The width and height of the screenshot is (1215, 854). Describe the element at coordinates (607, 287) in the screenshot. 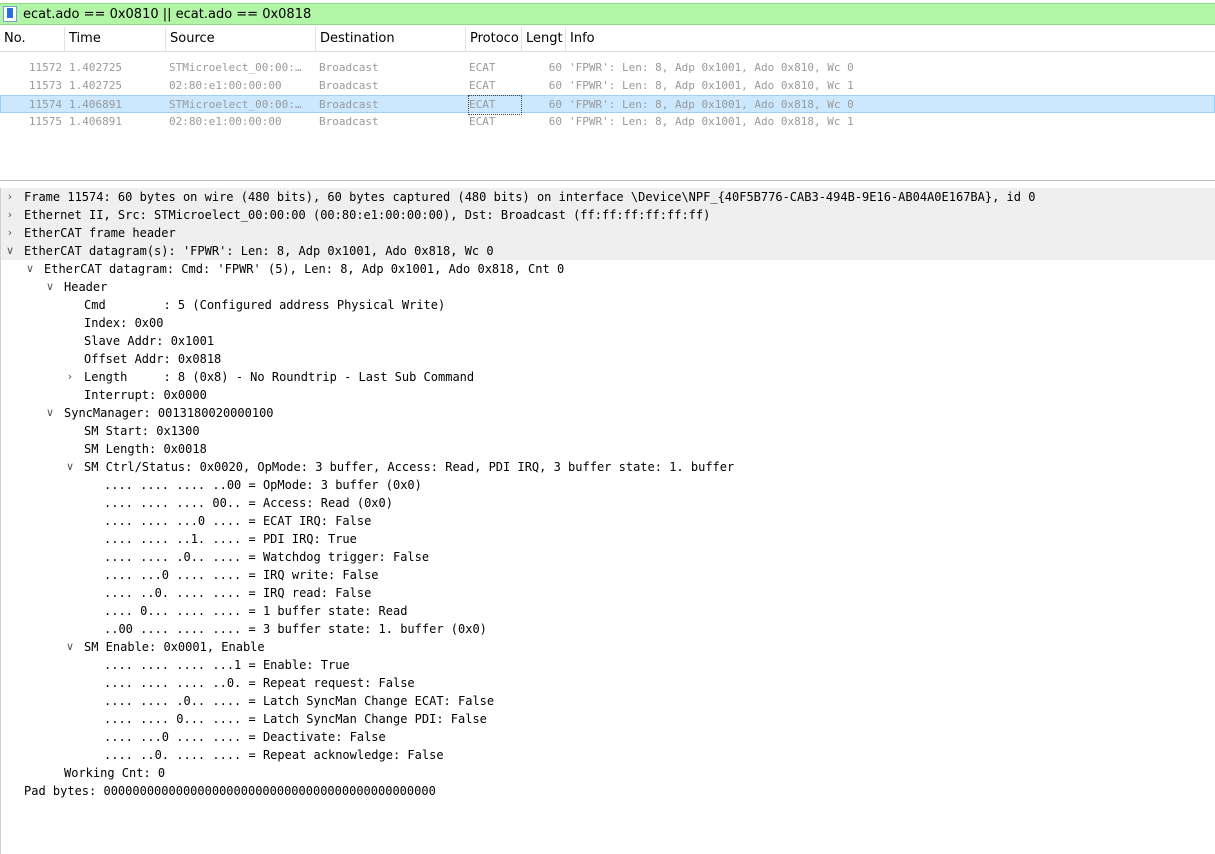

I see `tree-item: ∨ Header` at that location.